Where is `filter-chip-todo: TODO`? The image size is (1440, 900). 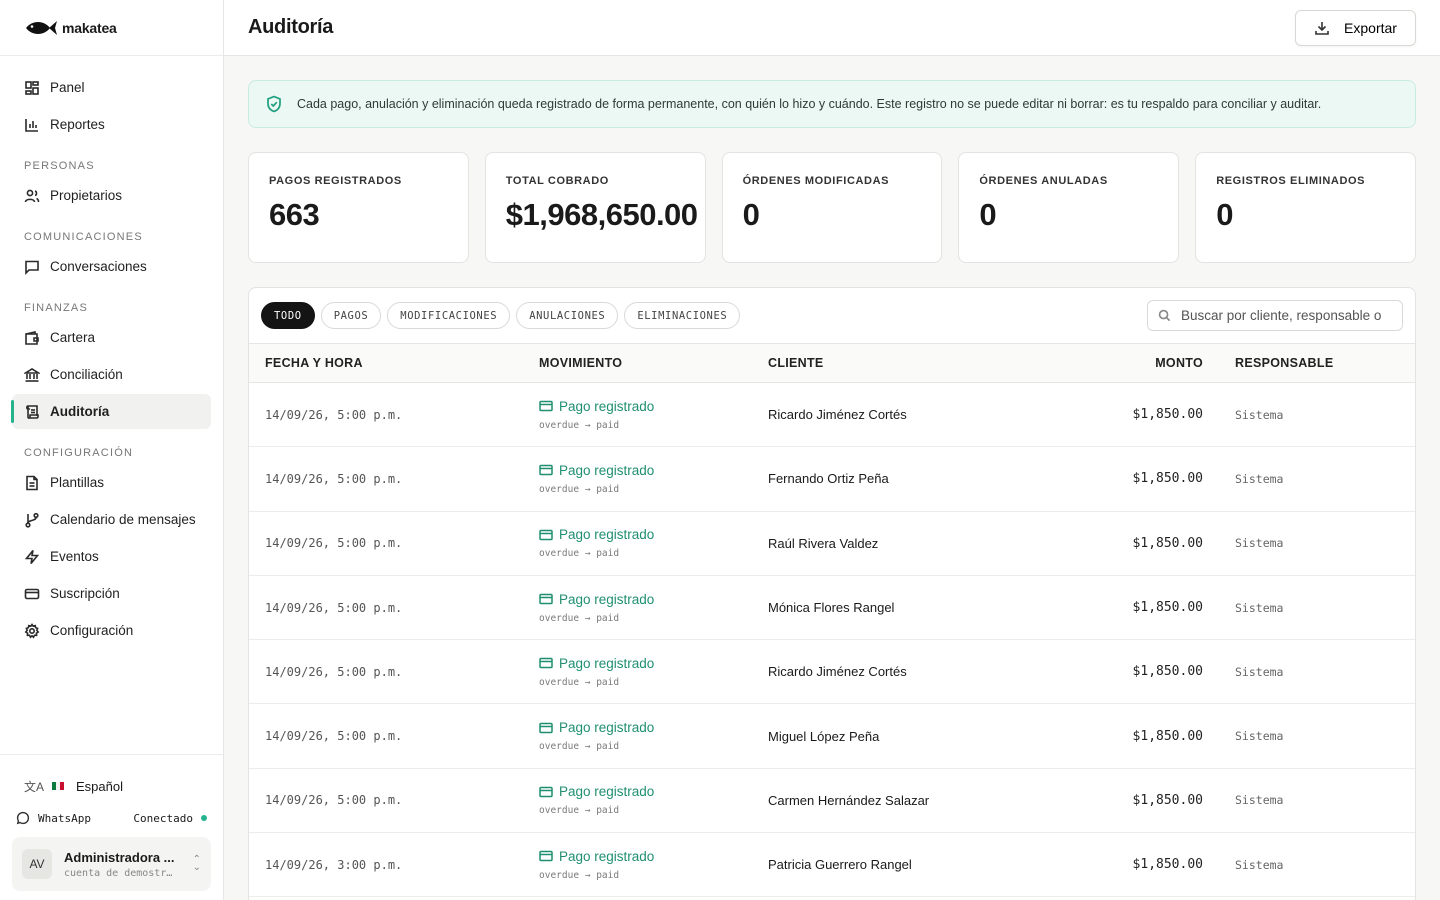 filter-chip-todo: TODO is located at coordinates (288, 315).